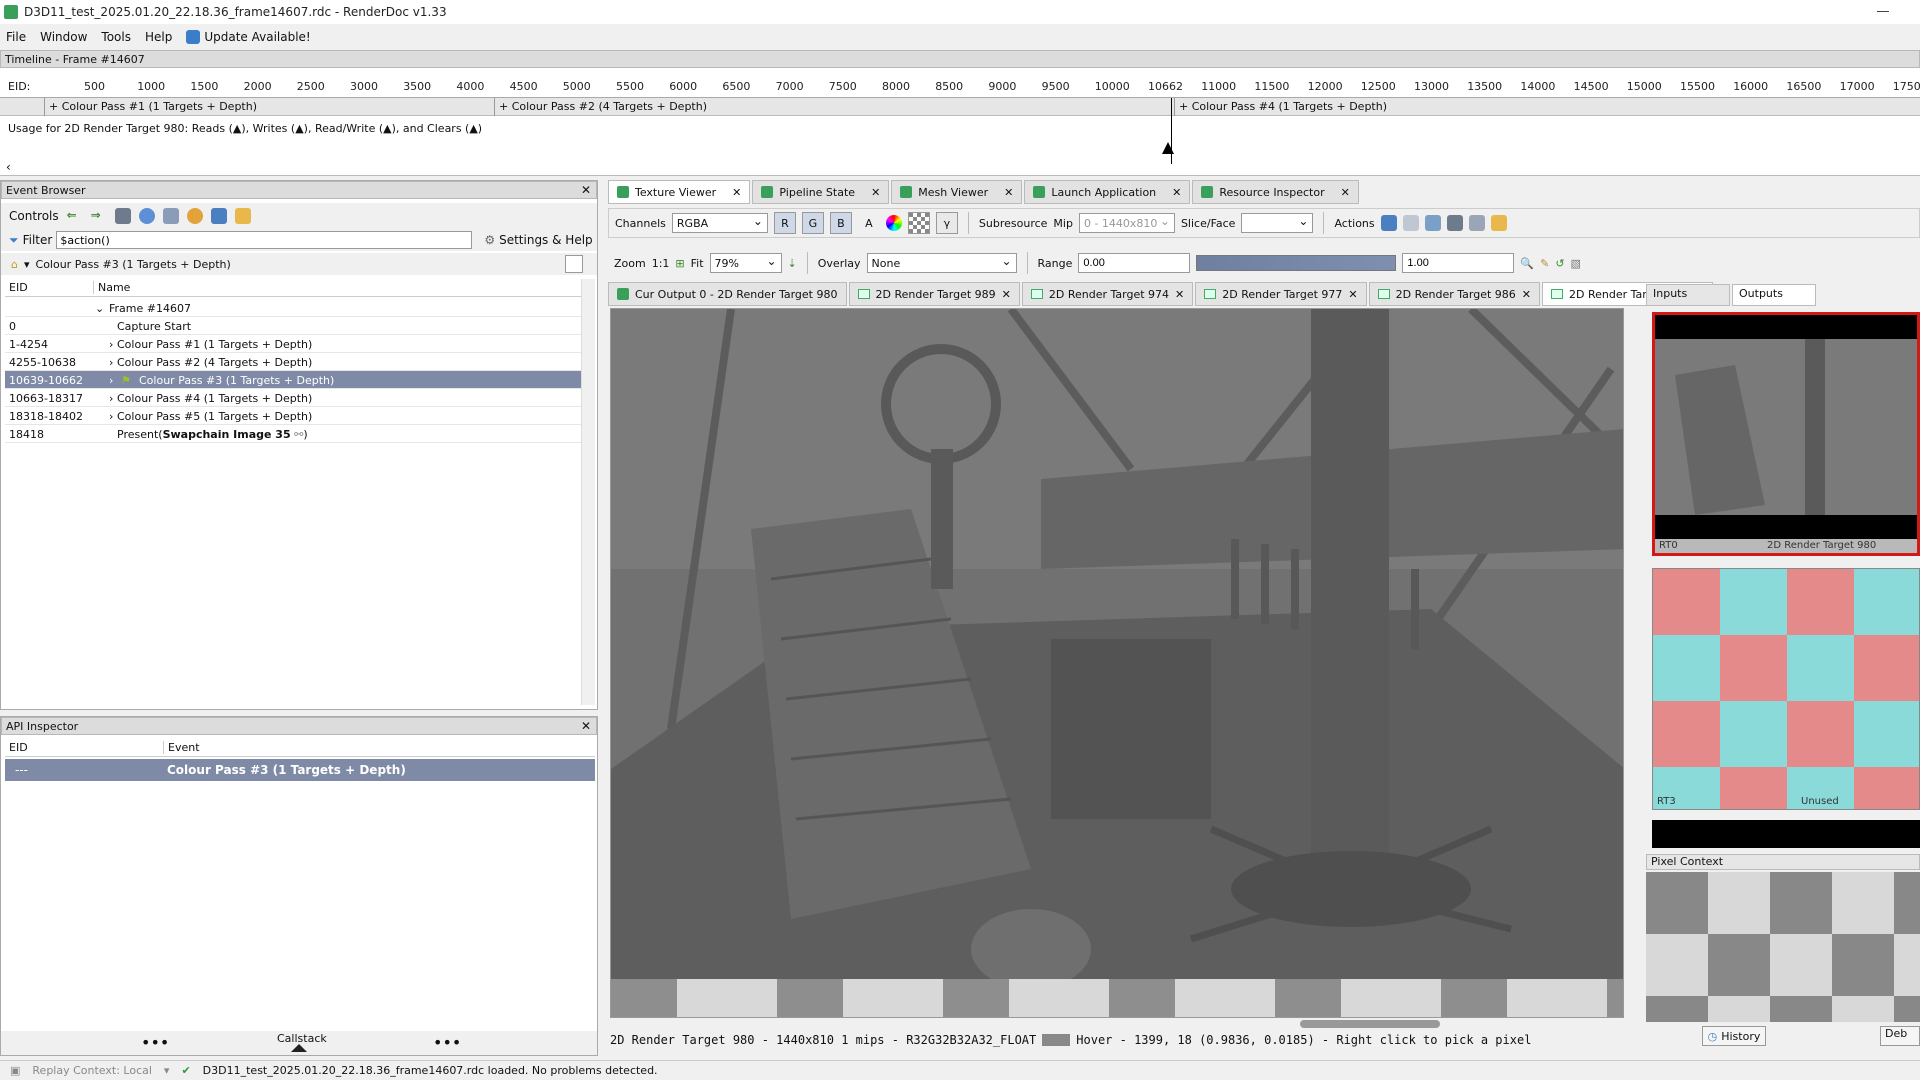  Describe the element at coordinates (1774, 295) in the screenshot. I see `tab-outputs: Outputs` at that location.